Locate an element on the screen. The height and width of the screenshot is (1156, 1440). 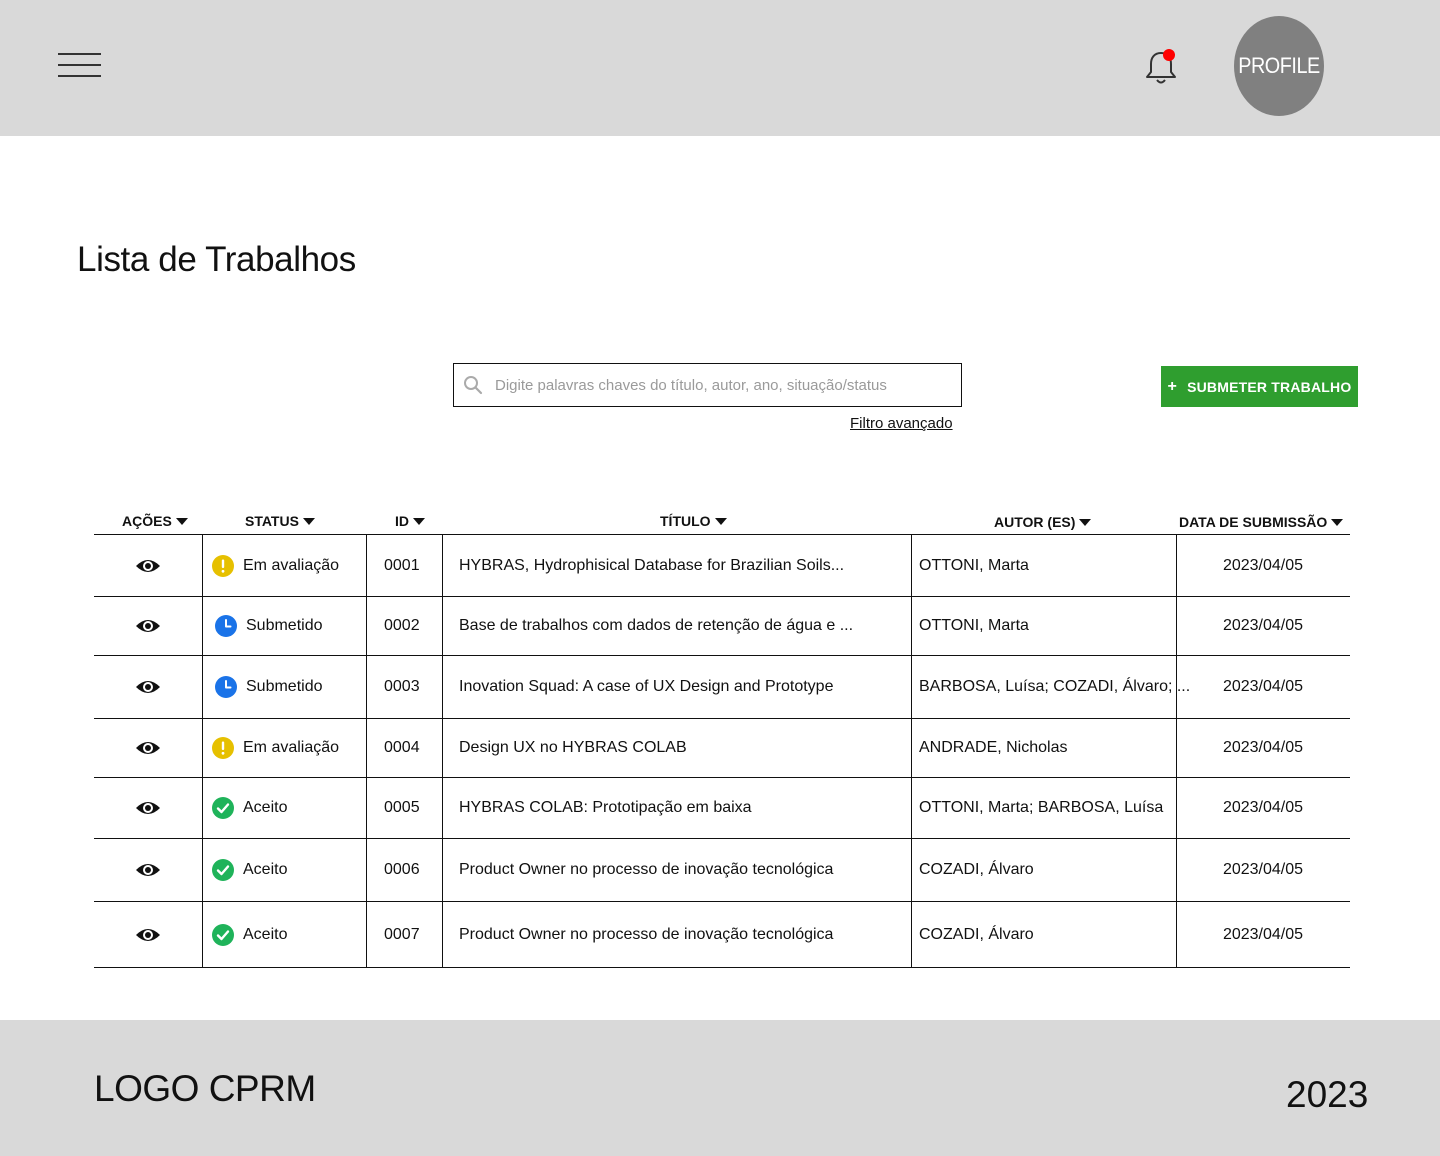
id-cell: 0004 is located at coordinates (402, 747).